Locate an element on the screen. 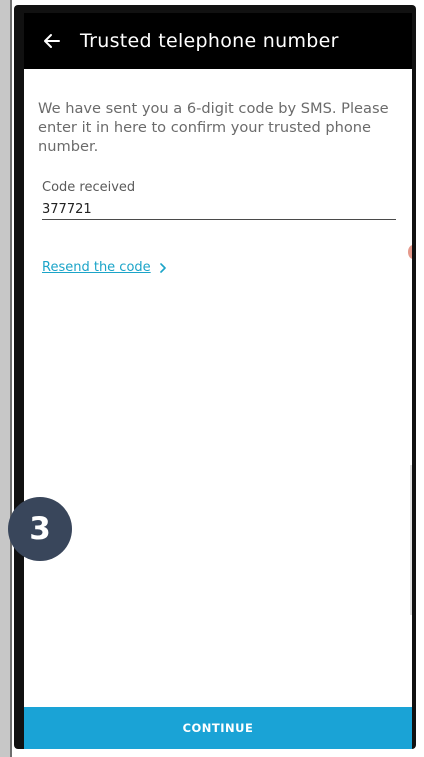  app-bar: Trusted telephone number is located at coordinates (218, 41).